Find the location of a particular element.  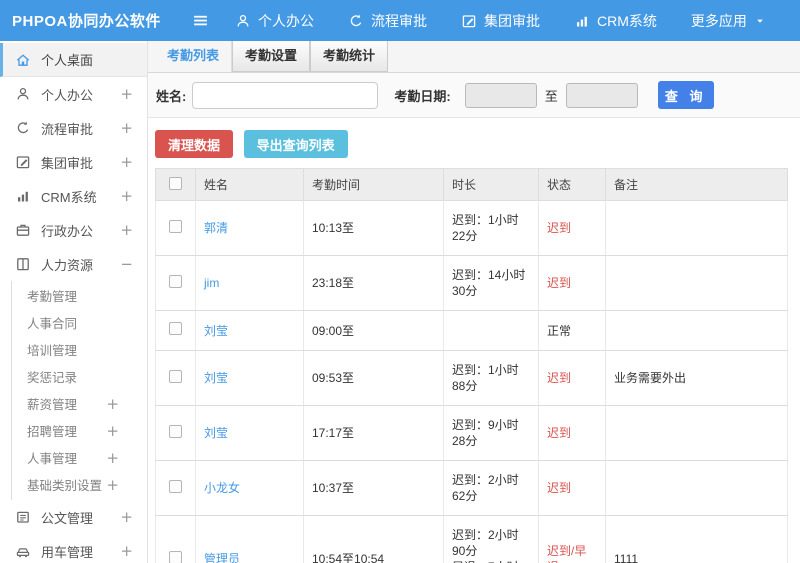

sidebar-subitem: 人事合同 is located at coordinates (79, 322).